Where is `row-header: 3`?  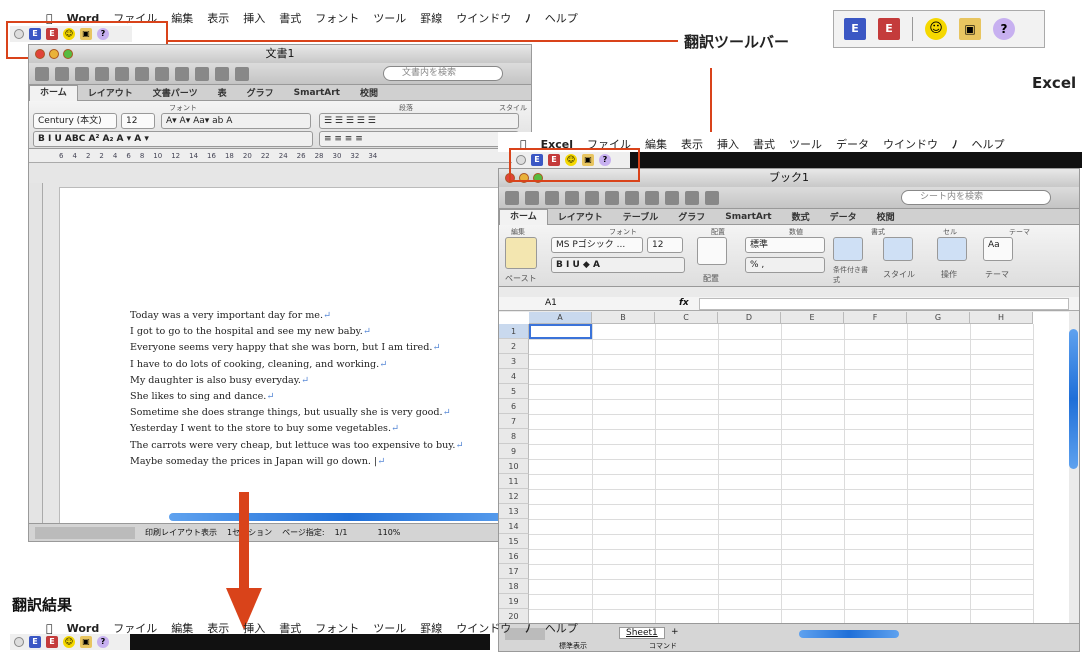 row-header: 3 is located at coordinates (514, 361).